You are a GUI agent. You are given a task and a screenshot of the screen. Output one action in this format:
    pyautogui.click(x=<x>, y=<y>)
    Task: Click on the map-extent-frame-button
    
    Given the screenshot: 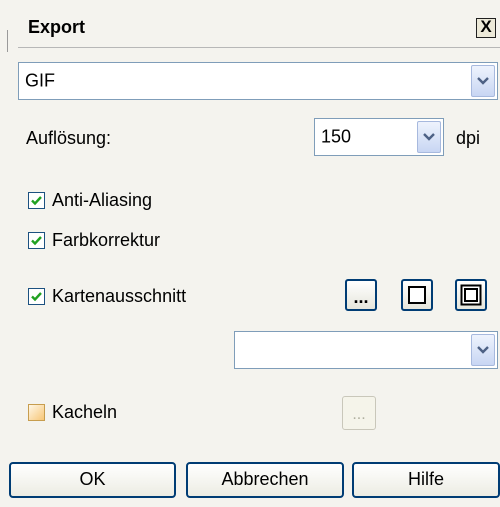 What is the action you would take?
    pyautogui.click(x=417, y=295)
    